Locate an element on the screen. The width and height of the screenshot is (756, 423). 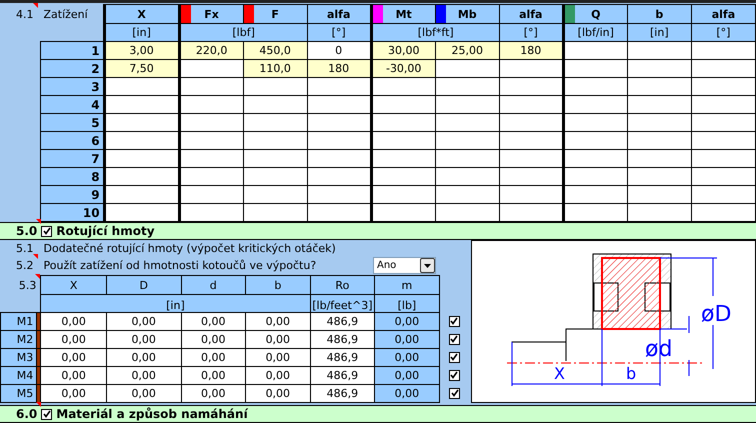
table-cell: 450,0 is located at coordinates (275, 51).